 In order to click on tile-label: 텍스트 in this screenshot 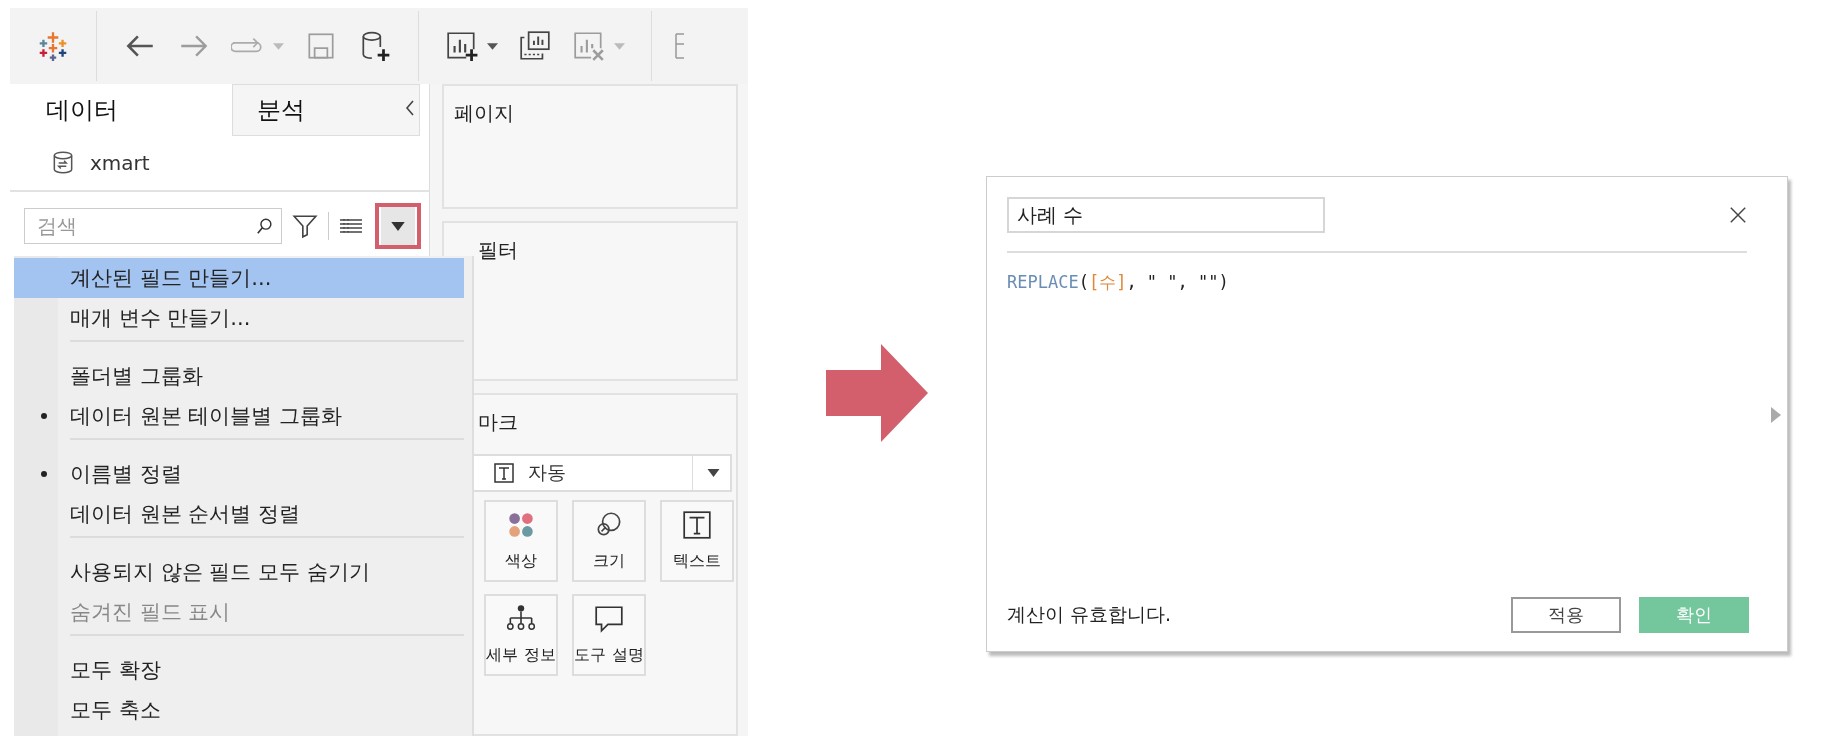, I will do `click(697, 561)`.